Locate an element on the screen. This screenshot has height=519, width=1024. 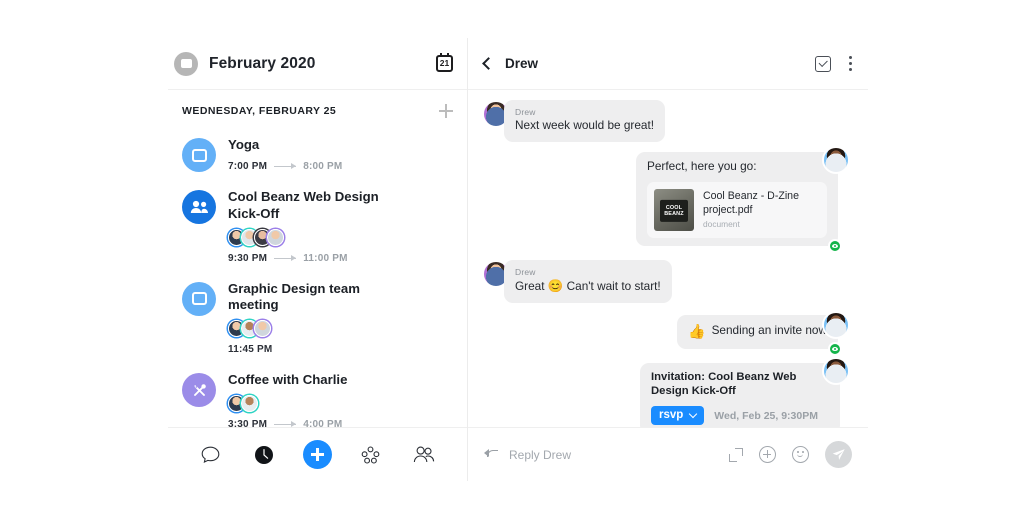
plus-circle-icon is located at coordinates (767, 454).